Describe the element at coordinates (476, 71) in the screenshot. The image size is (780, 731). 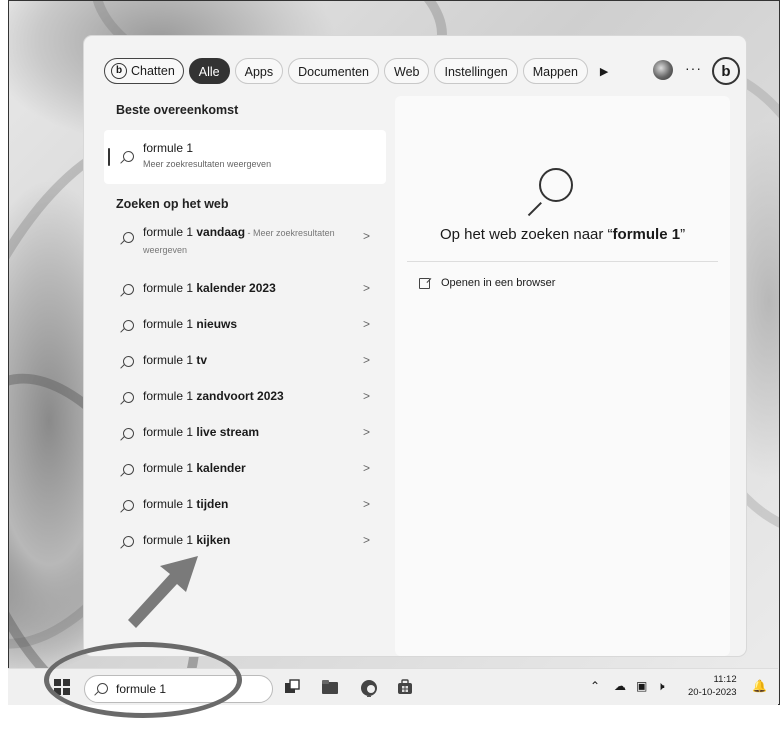
I see `filter-chip-settings: Instellingen` at that location.